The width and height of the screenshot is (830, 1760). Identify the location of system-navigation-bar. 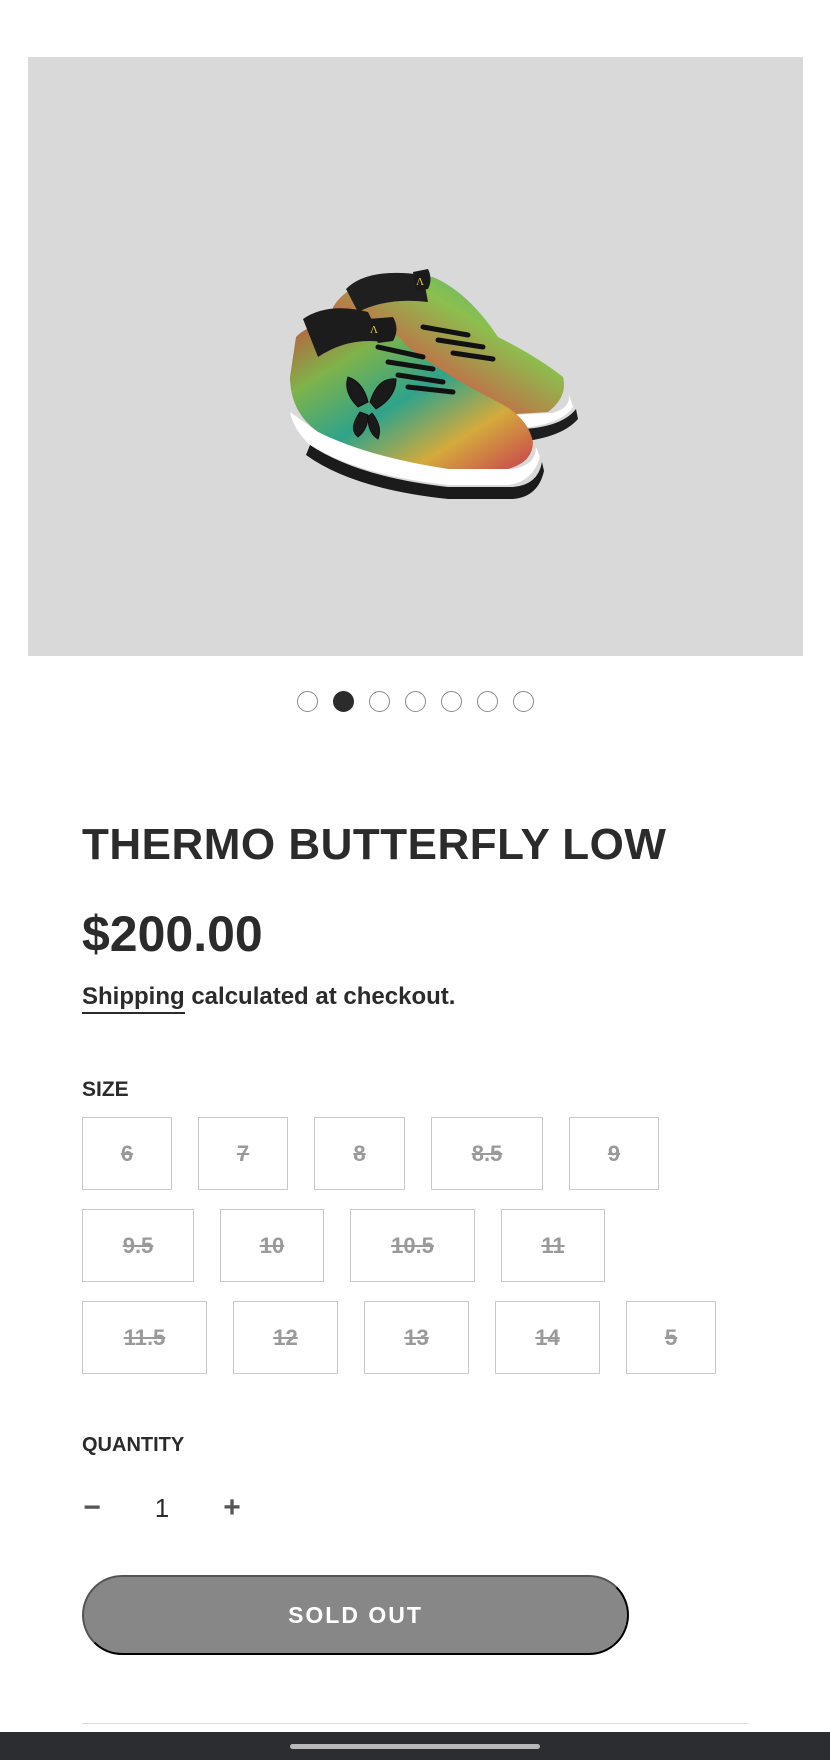
(415, 1746).